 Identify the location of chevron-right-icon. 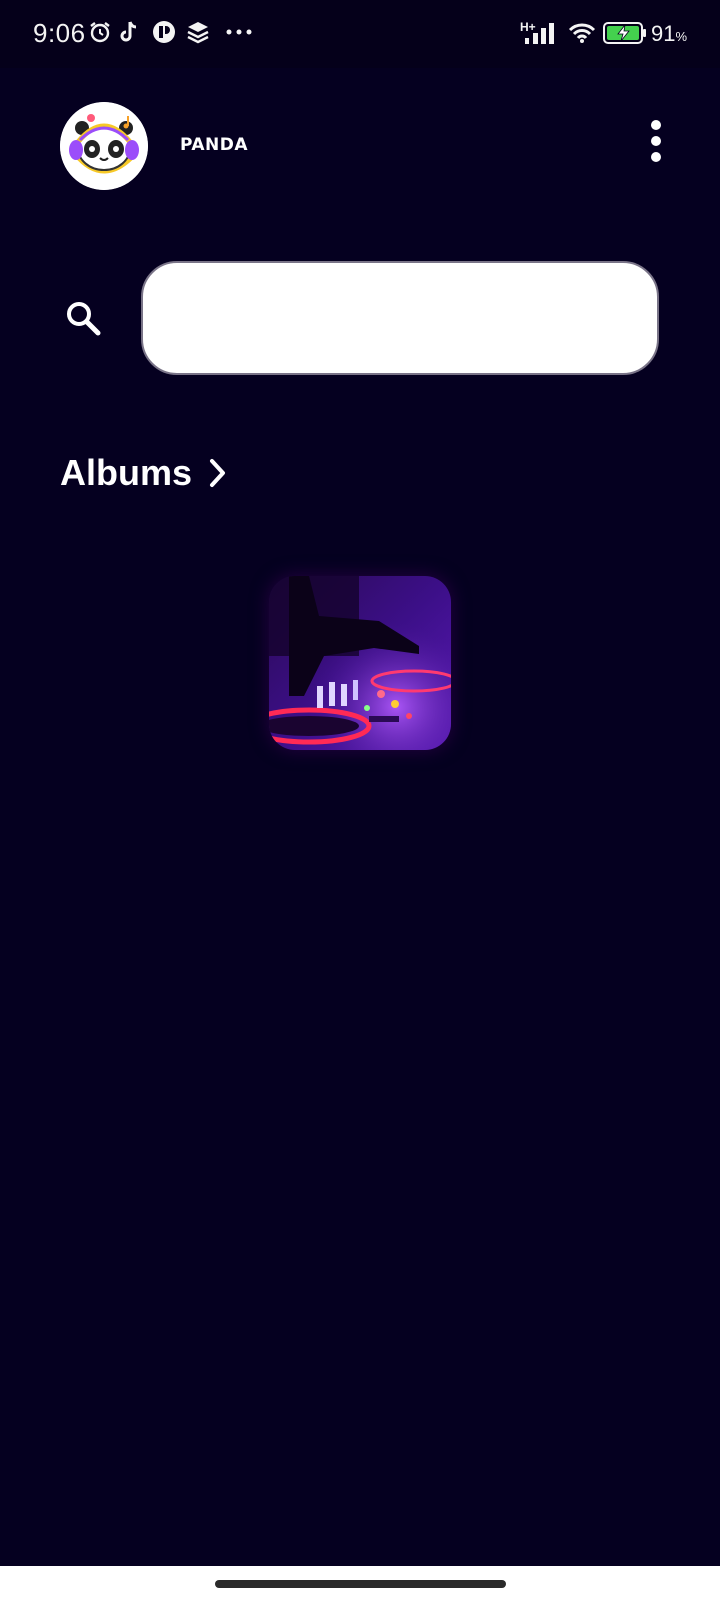
(218, 473).